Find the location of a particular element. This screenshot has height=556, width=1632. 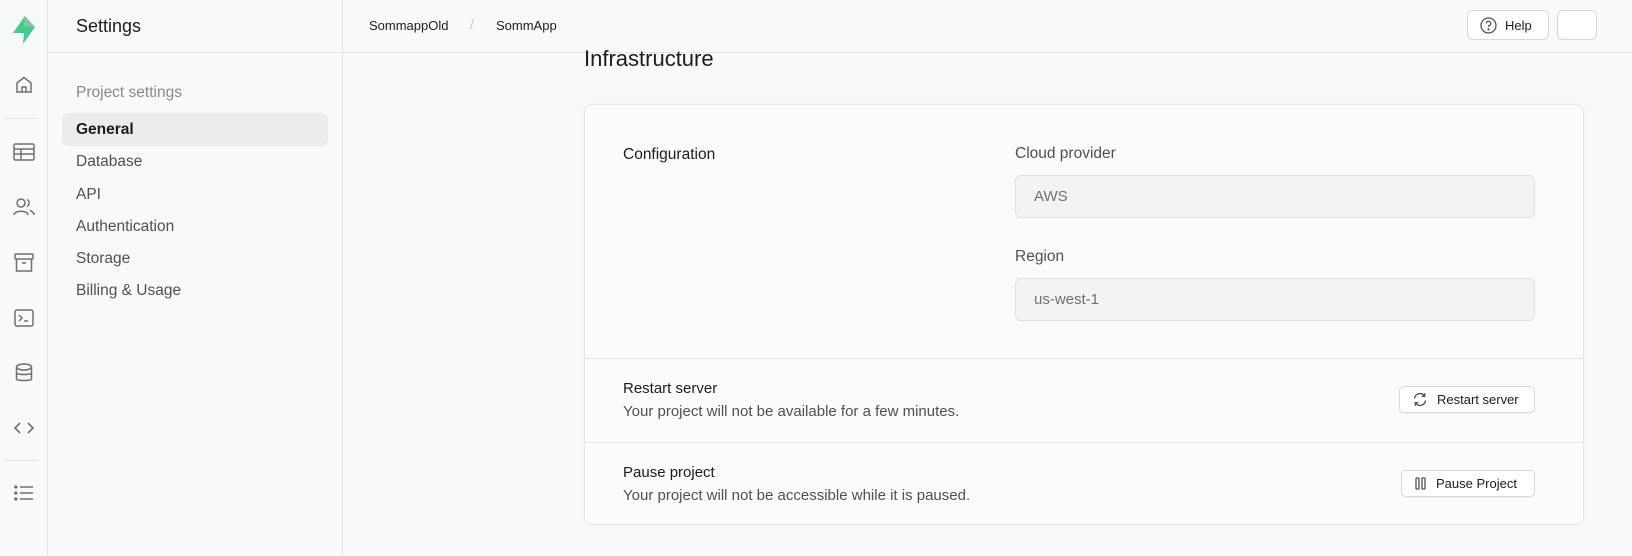

icon-rail is located at coordinates (24, 278).